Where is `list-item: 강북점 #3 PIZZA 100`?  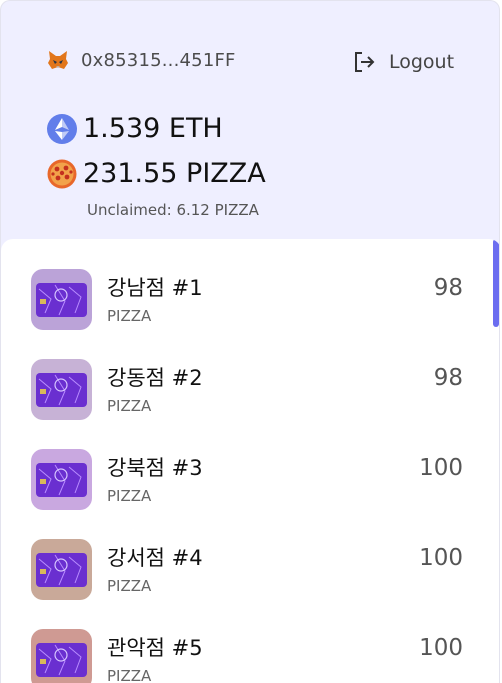 list-item: 강북점 #3 PIZZA 100 is located at coordinates (247, 480).